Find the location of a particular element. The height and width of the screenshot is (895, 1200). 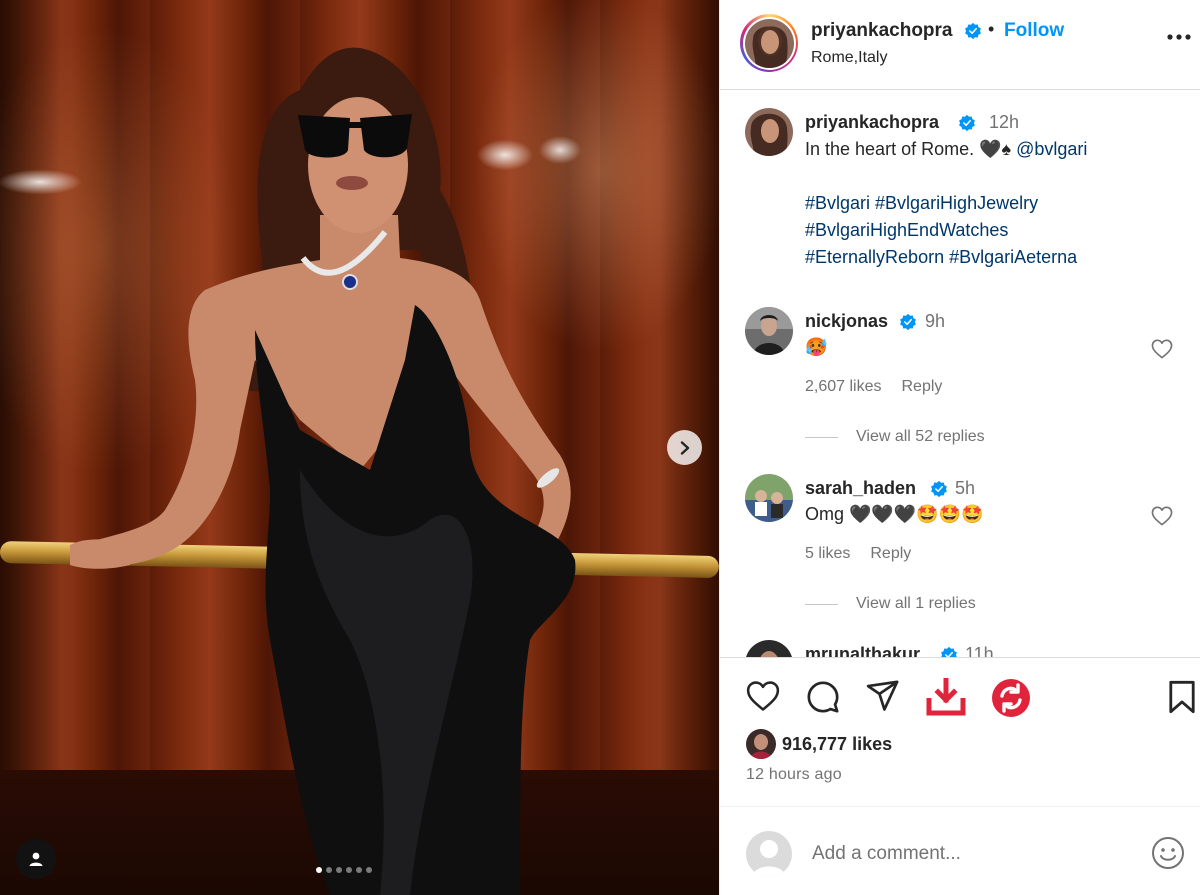

comment-time: 11h is located at coordinates (979, 650).